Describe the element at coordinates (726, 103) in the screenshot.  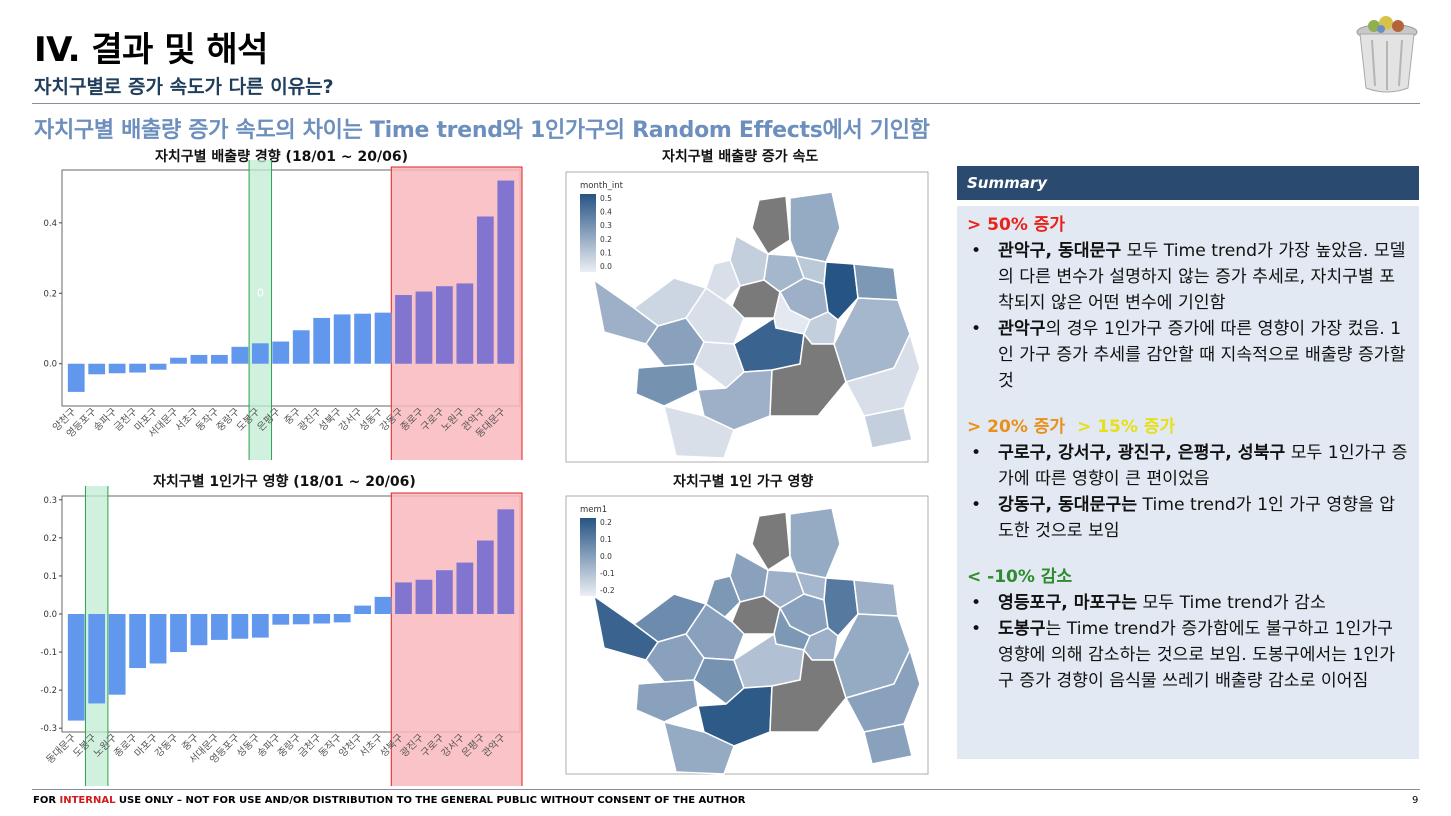
I see `header-divider` at that location.